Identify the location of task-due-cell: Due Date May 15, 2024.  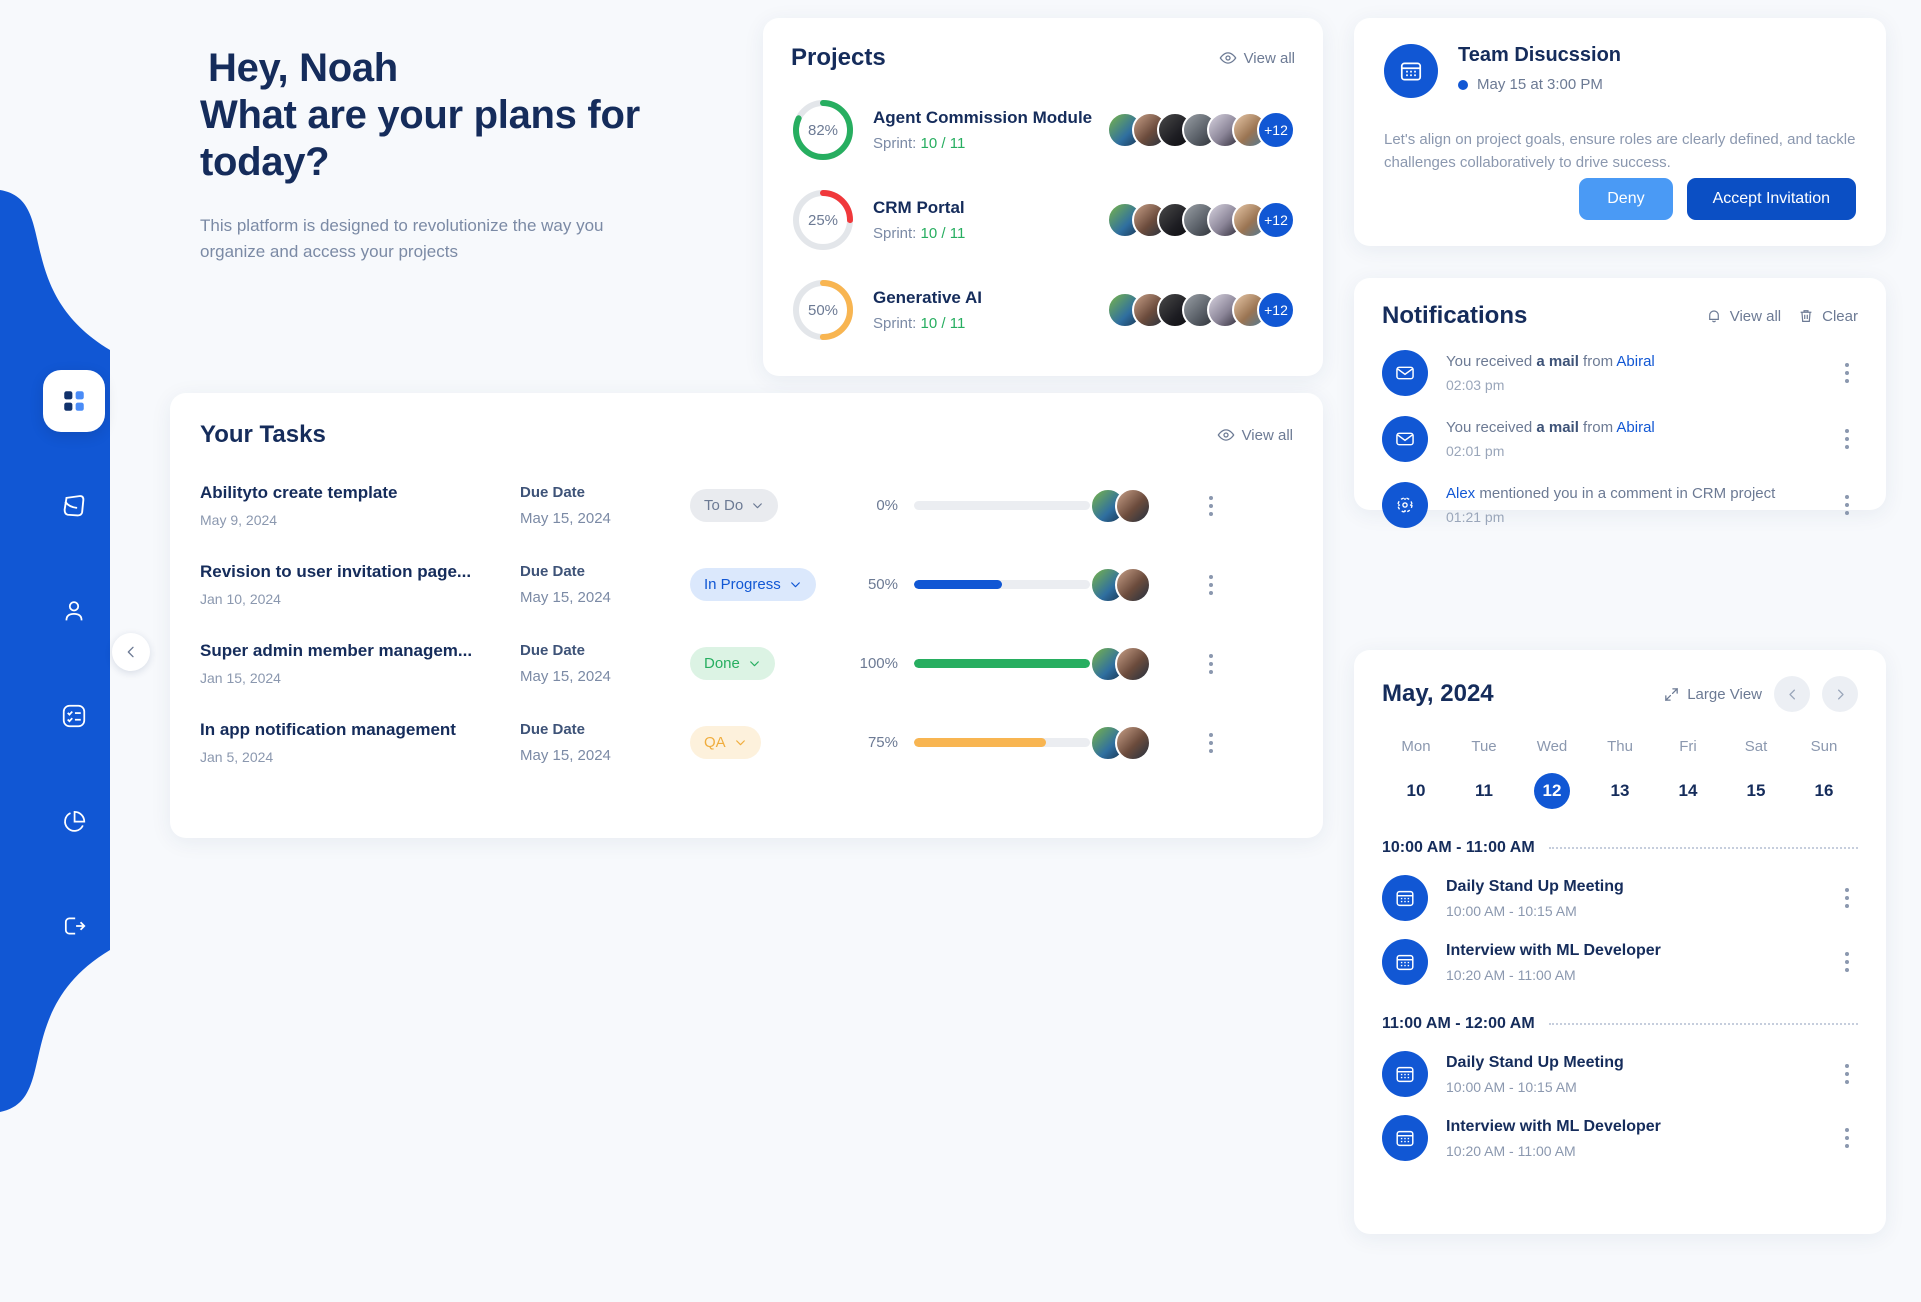
(605, 742).